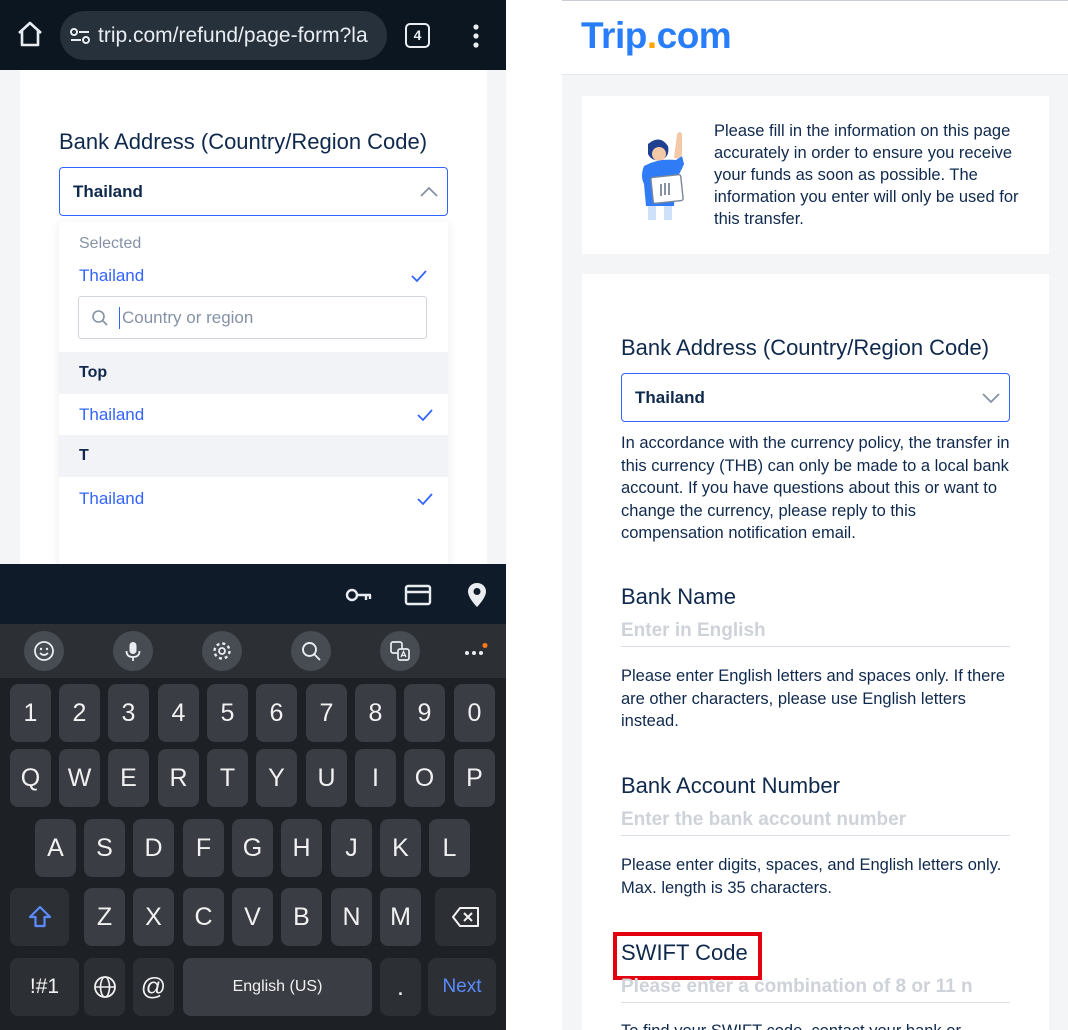  What do you see at coordinates (417, 35) in the screenshot?
I see `tab-switcher-button: 4` at bounding box center [417, 35].